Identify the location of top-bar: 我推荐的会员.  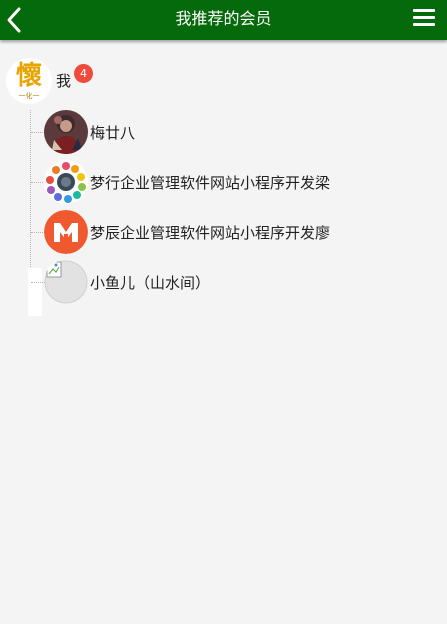
(223, 20).